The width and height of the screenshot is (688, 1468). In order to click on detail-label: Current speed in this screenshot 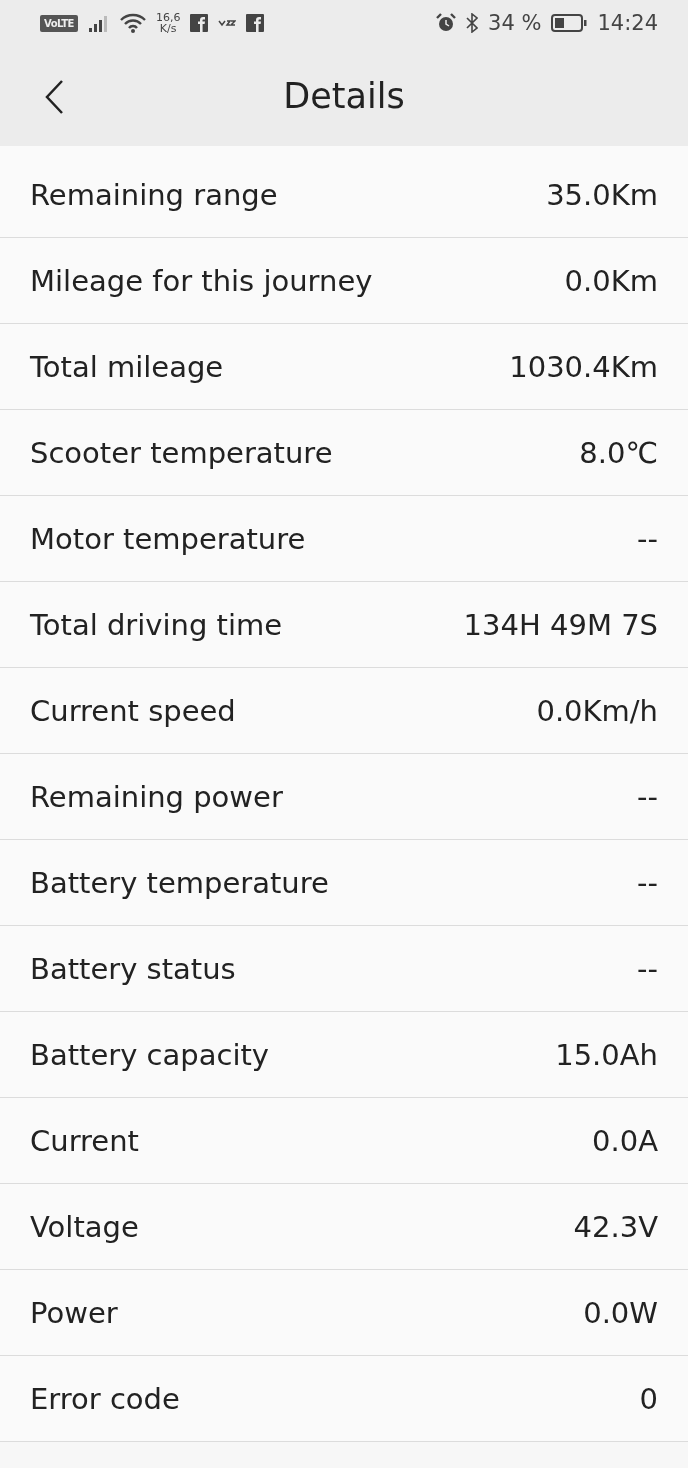, I will do `click(133, 710)`.